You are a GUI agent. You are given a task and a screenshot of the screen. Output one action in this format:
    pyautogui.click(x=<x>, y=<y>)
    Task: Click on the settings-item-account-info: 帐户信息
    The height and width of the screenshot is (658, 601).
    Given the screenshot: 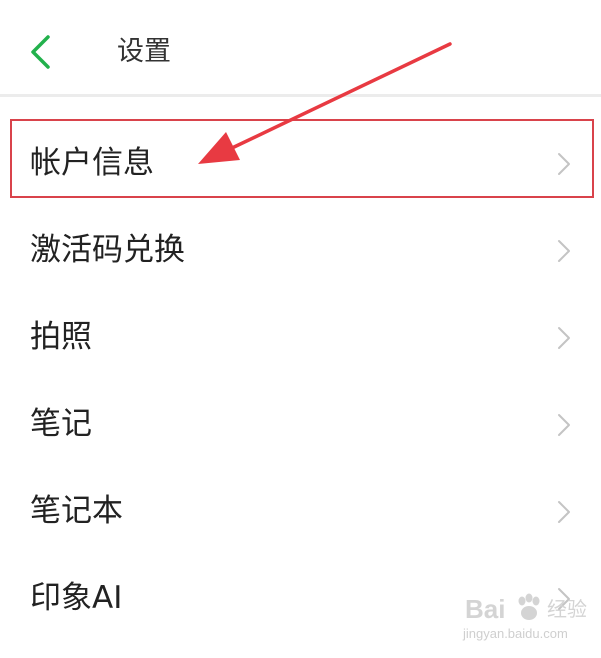 What is the action you would take?
    pyautogui.click(x=300, y=164)
    